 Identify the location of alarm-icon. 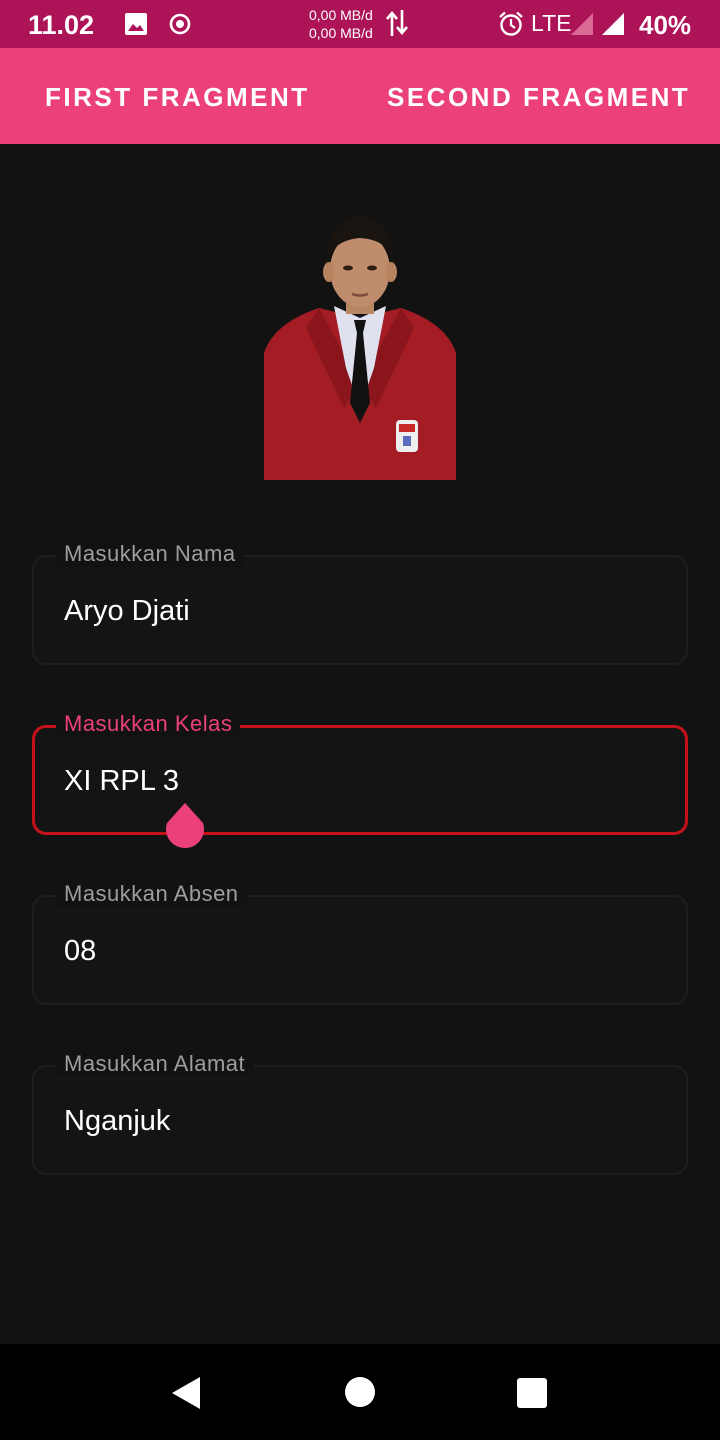
(511, 23).